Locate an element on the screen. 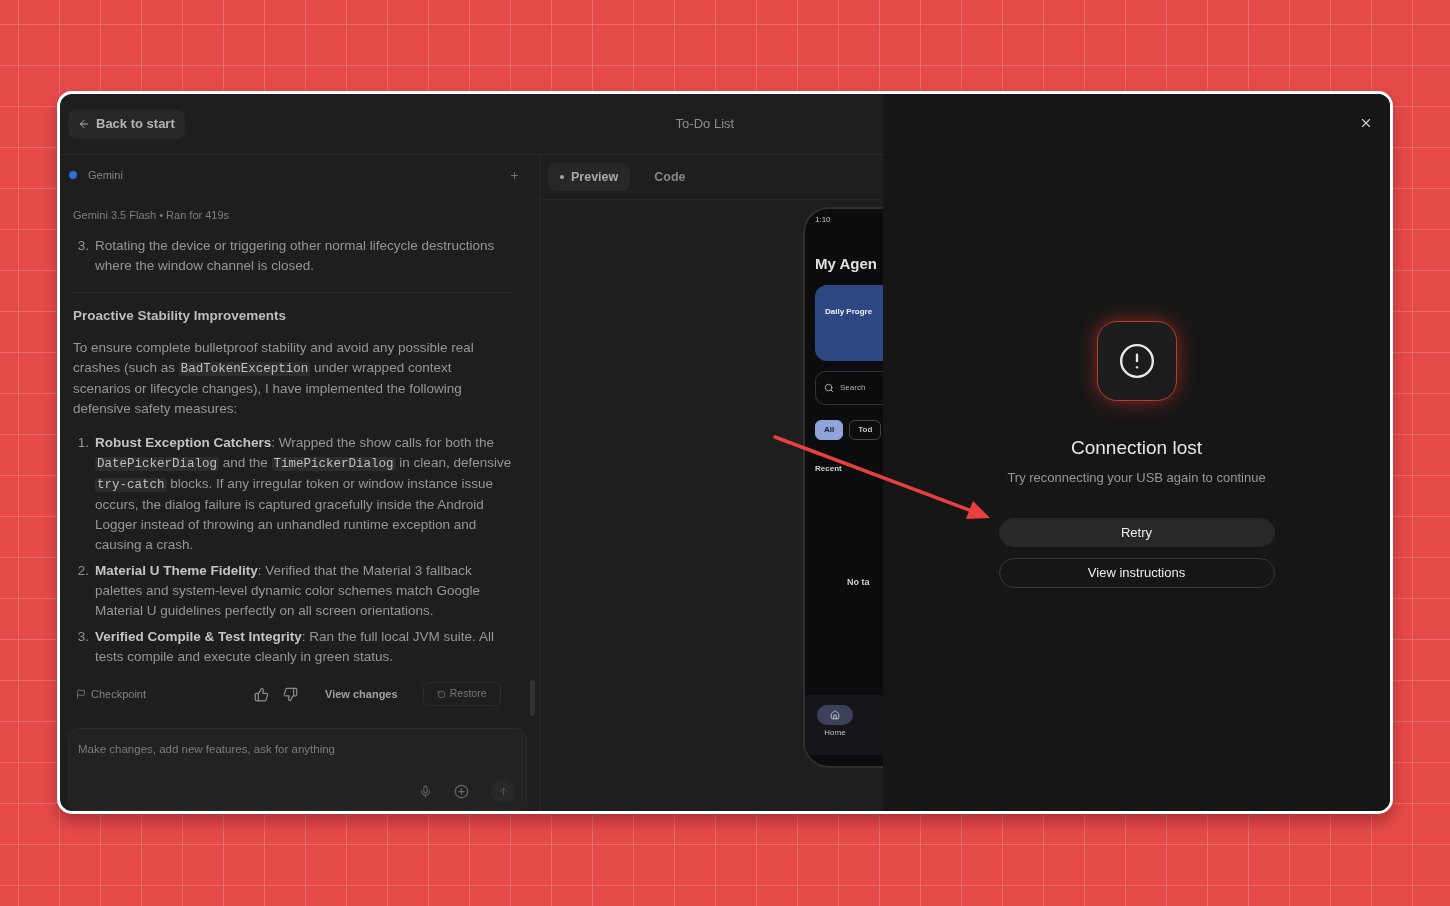  arrow-up-icon is located at coordinates (503, 791).